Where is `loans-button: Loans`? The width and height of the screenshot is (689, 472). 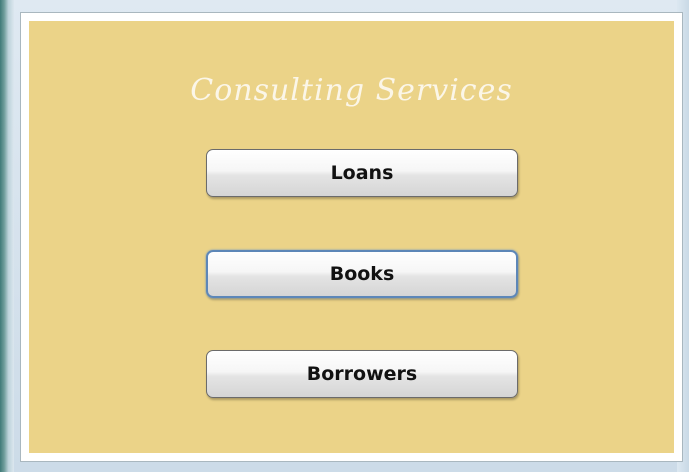
loans-button: Loans is located at coordinates (362, 173).